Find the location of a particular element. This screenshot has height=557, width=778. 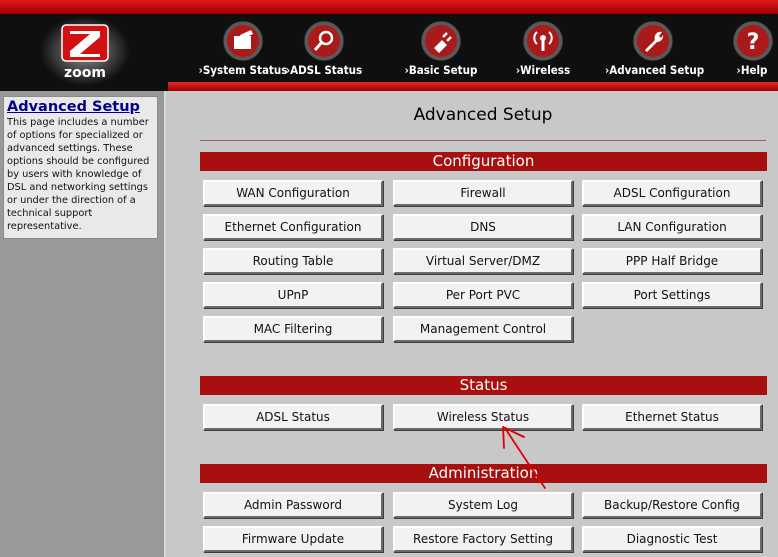

lan-configuration-button: LAN Configuration is located at coordinates (672, 227).